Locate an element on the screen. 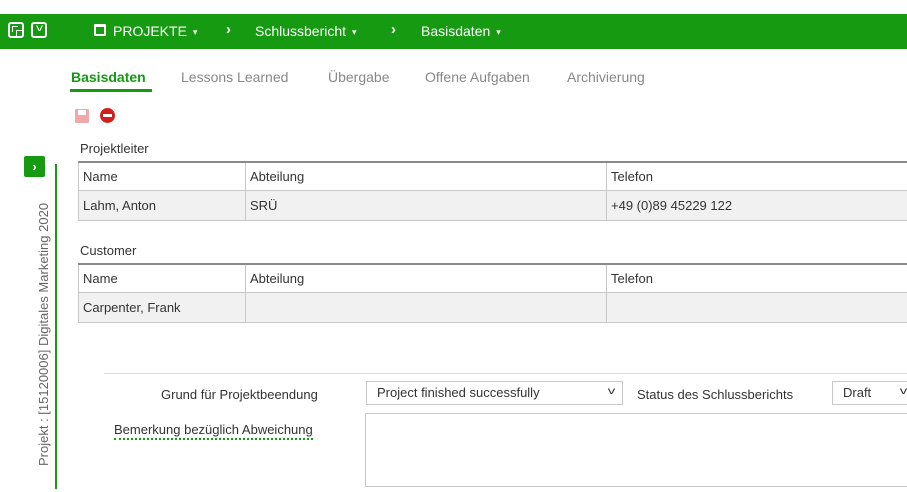  calendar-icon is located at coordinates (100, 30).